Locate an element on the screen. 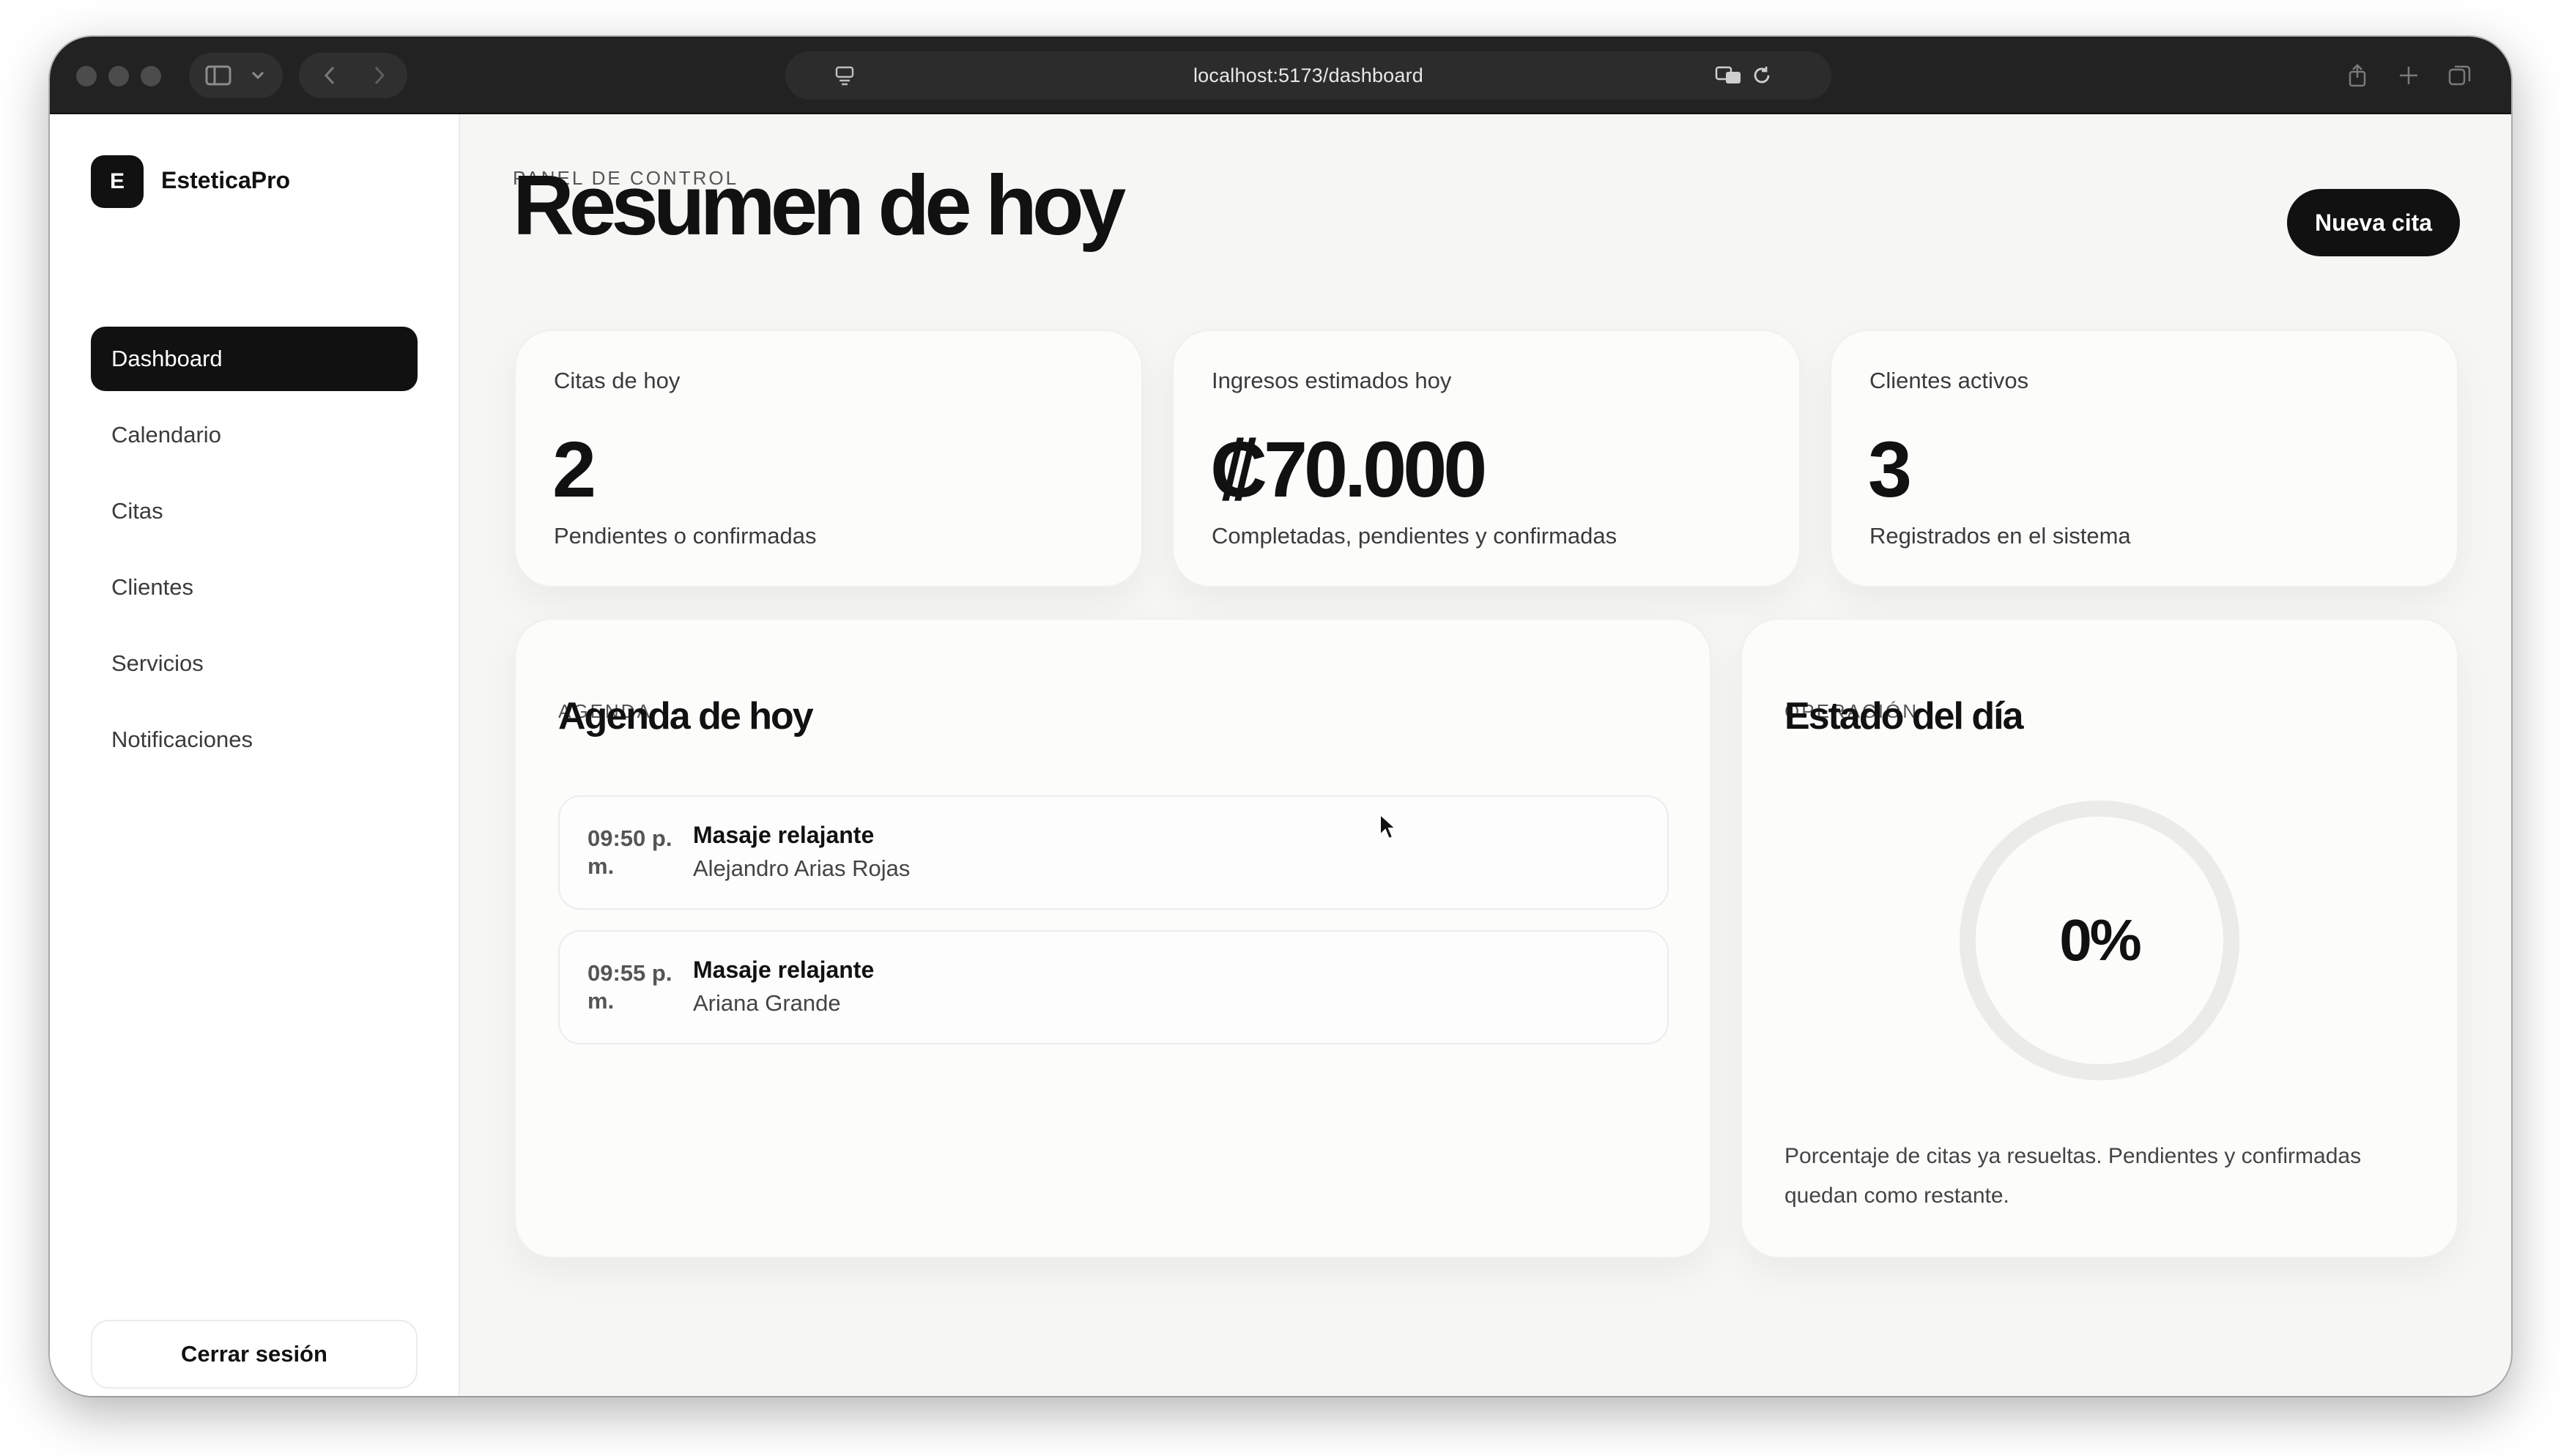  sidebar-item-clientes: Clientes is located at coordinates (254, 587).